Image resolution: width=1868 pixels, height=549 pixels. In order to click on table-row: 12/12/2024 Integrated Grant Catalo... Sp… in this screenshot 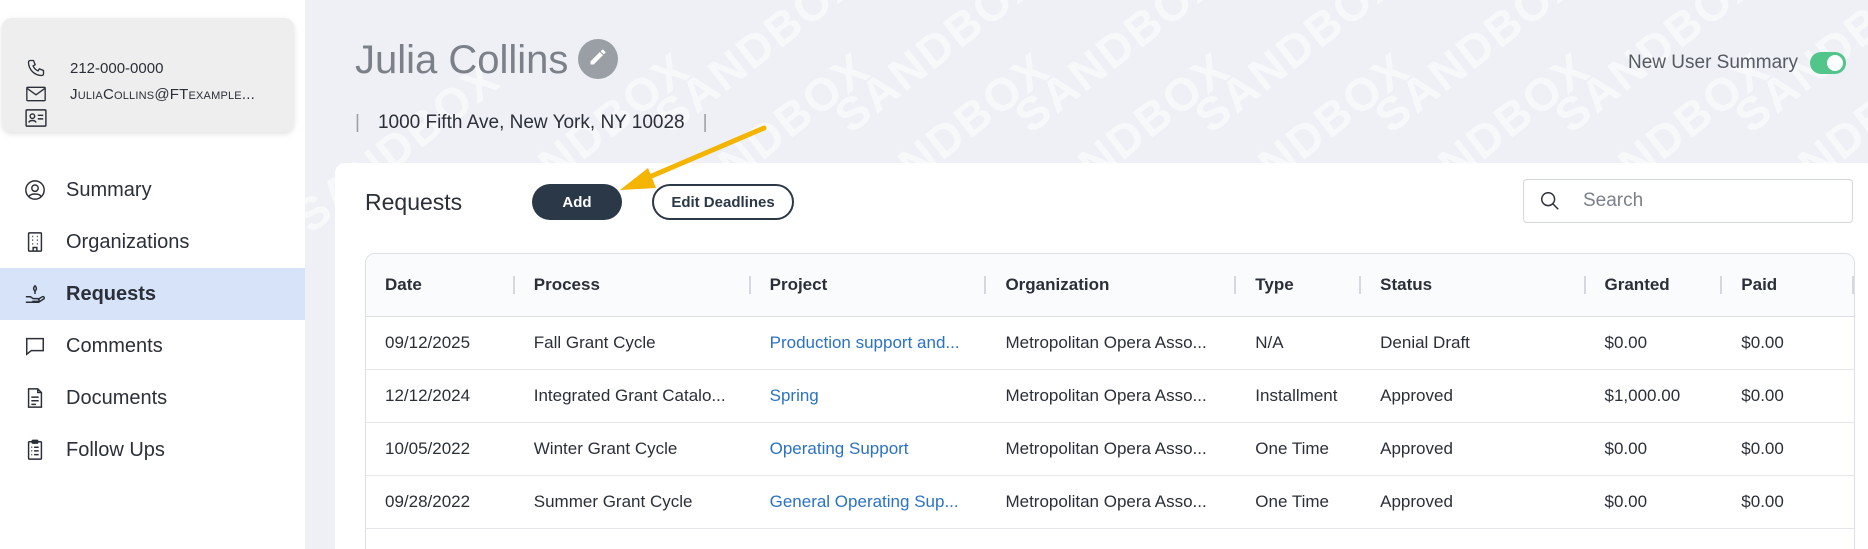, I will do `click(1110, 396)`.